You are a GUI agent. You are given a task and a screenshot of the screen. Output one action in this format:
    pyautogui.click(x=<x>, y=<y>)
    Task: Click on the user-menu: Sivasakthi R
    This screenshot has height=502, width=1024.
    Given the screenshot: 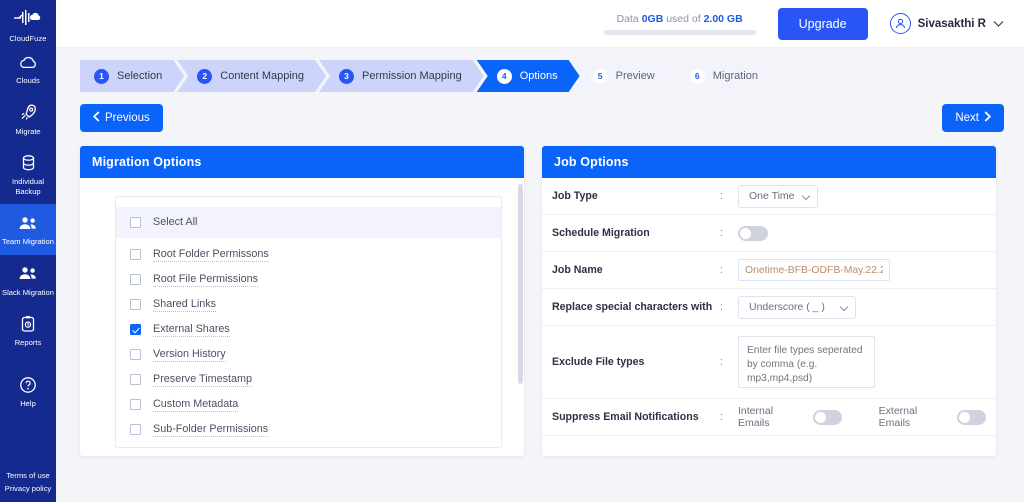 What is the action you would take?
    pyautogui.click(x=946, y=23)
    